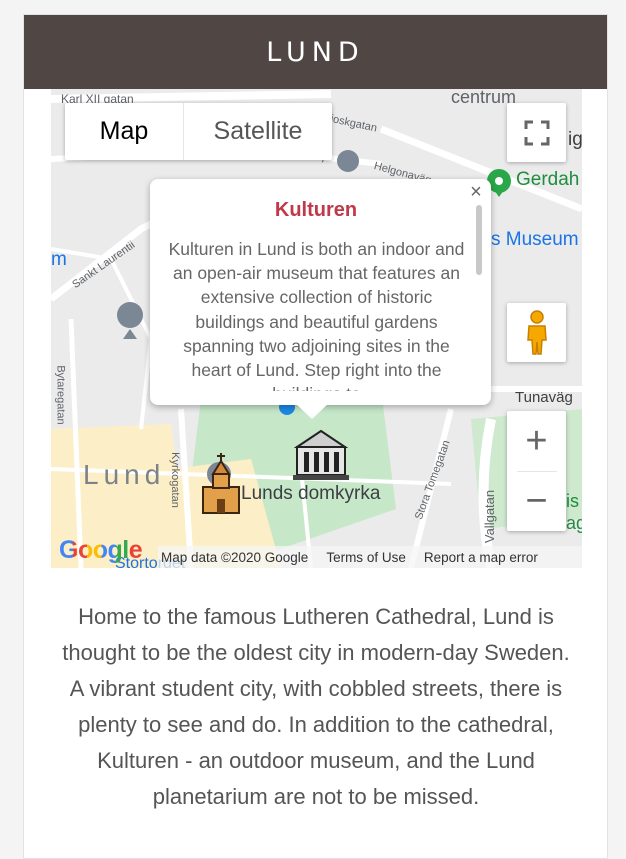 The width and height of the screenshot is (626, 859). I want to click on map-type-map-button: Map, so click(124, 131).